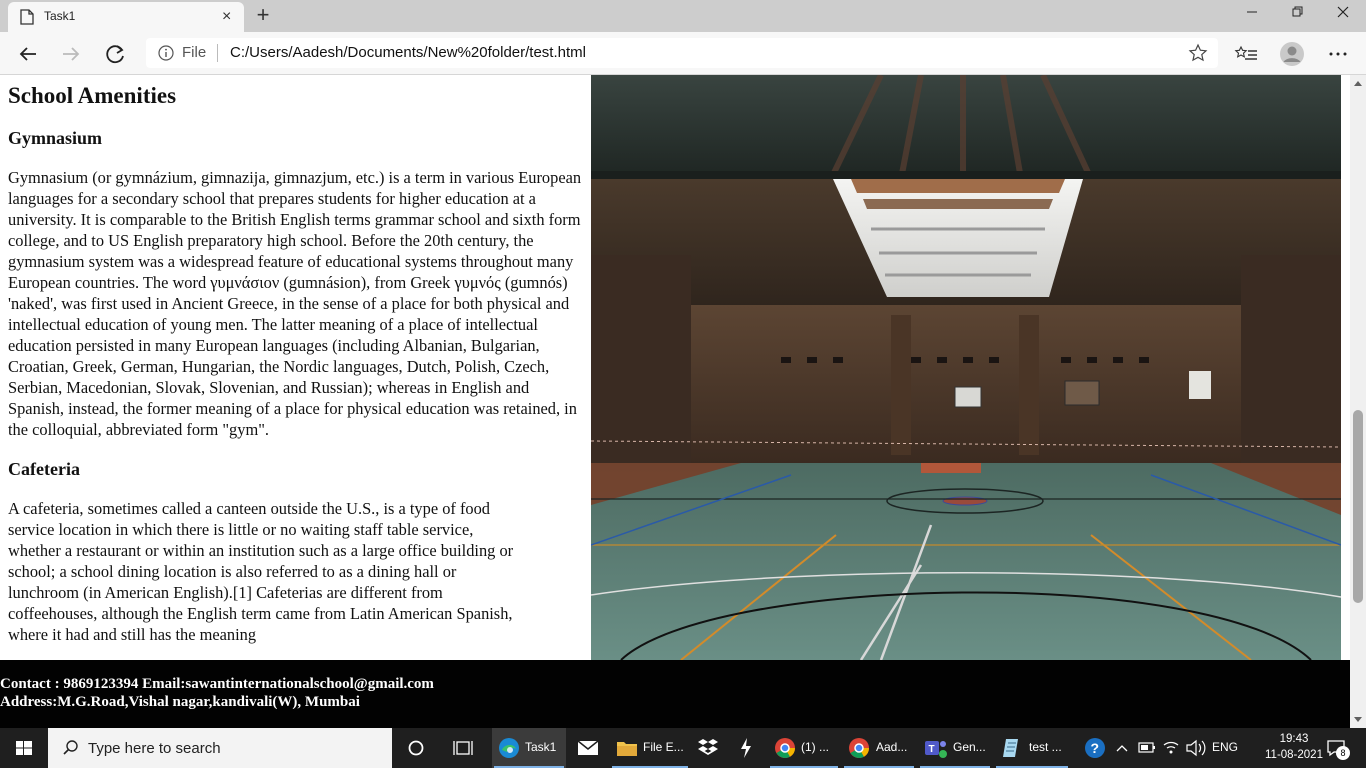  I want to click on restore-icon, so click(1297, 11).